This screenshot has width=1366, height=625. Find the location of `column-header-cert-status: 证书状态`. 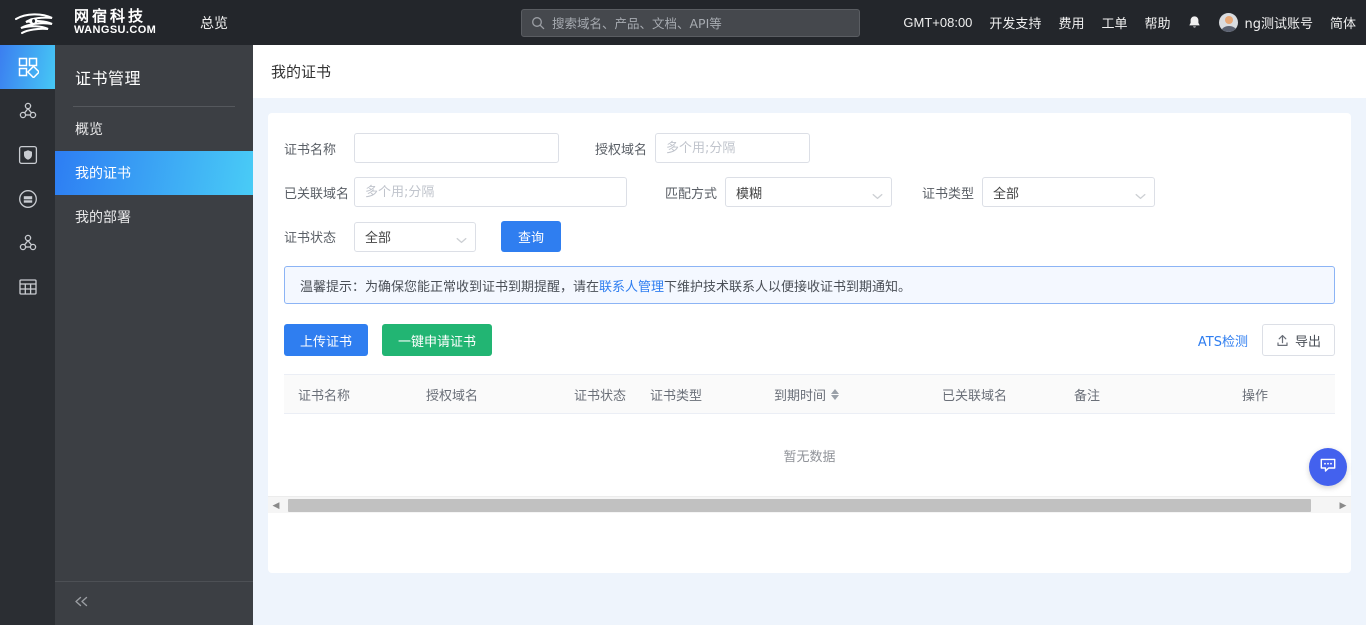

column-header-cert-status: 证书状态 is located at coordinates (598, 394).